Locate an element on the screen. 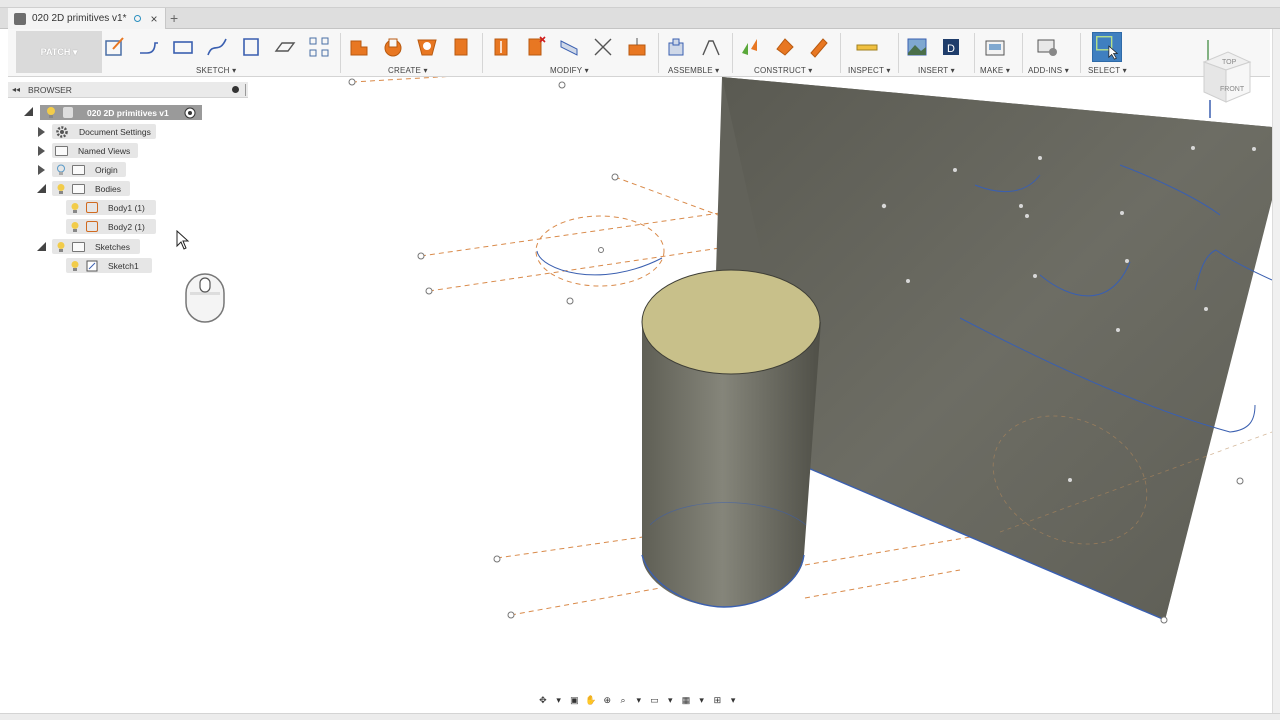 This screenshot has width=1280, height=720. root-expand-icon is located at coordinates (28, 111).